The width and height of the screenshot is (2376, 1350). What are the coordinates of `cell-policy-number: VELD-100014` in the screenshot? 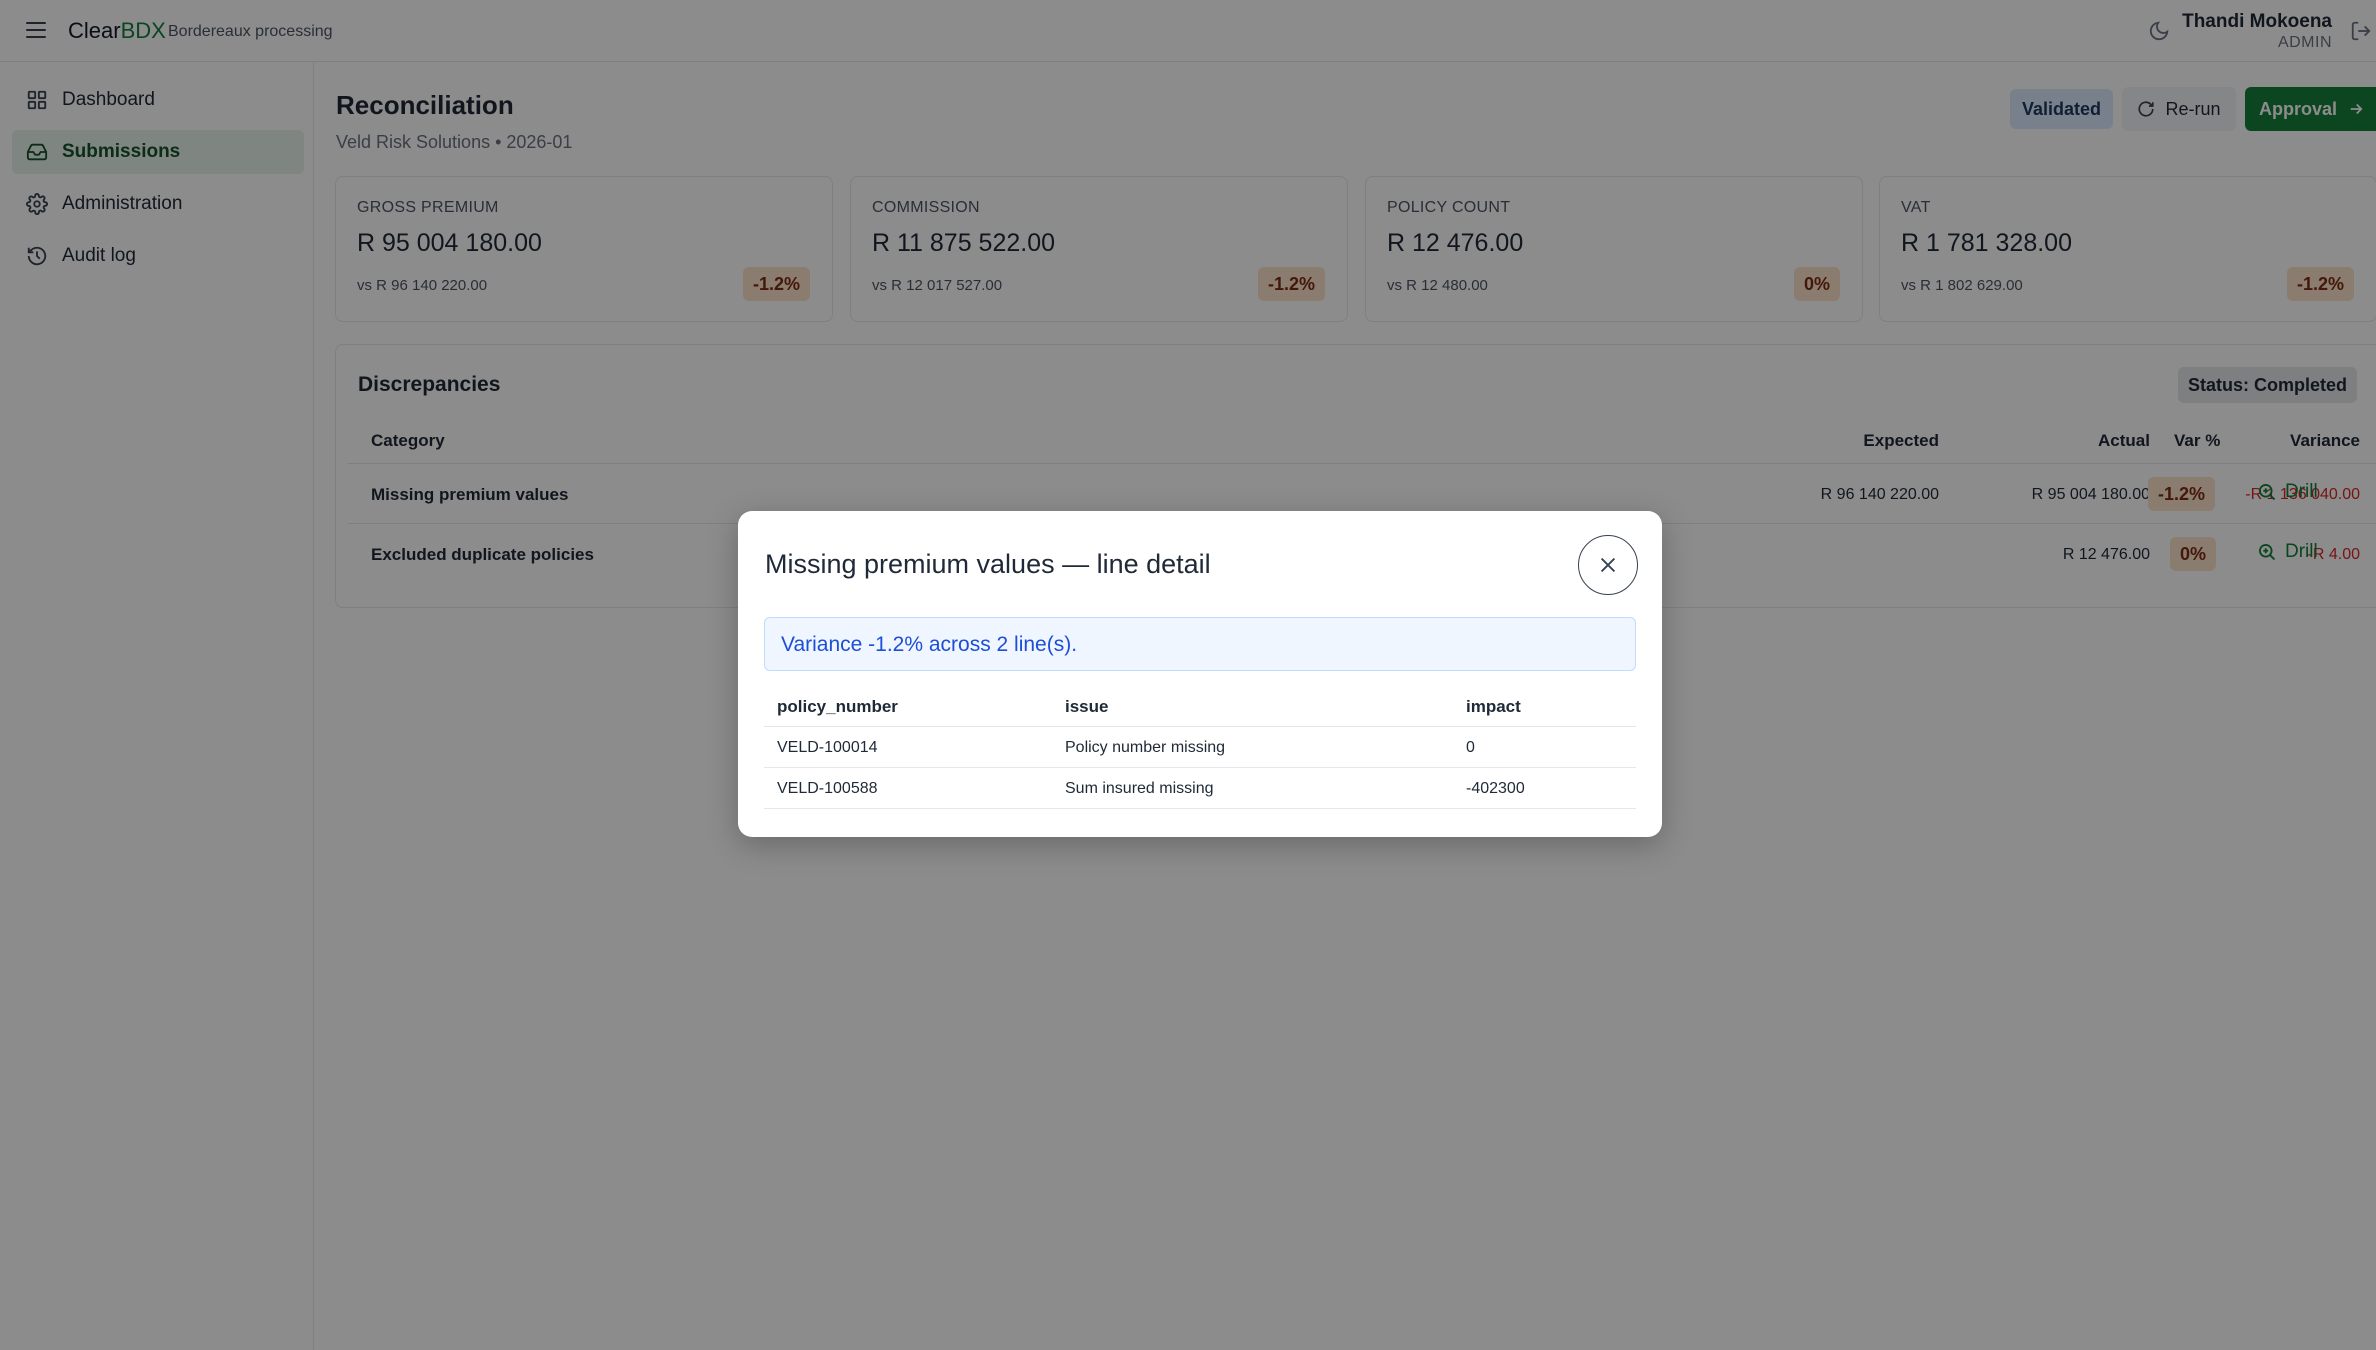 It's located at (827, 747).